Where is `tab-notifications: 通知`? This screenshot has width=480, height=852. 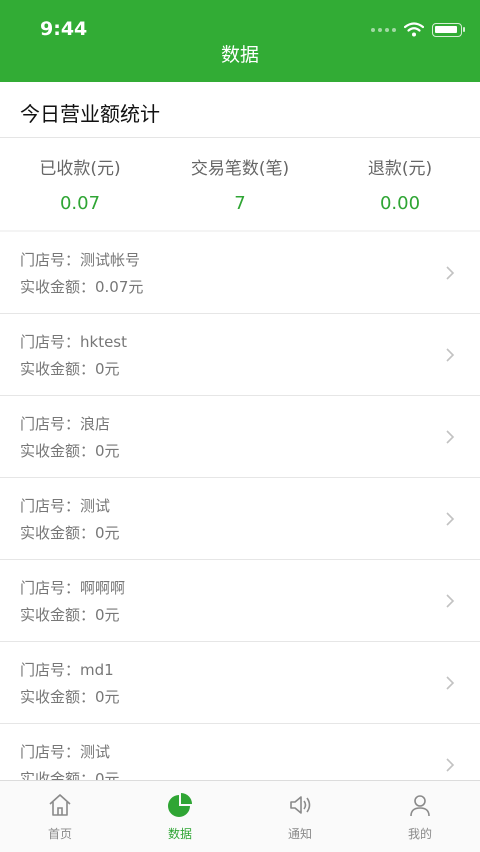
tab-notifications: 通知 is located at coordinates (300, 816).